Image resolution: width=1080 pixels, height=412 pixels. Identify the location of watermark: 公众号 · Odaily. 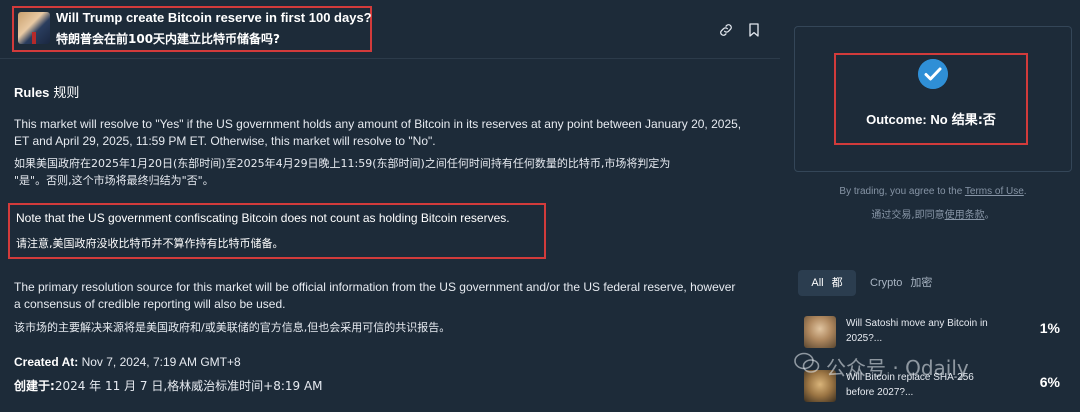
(897, 368).